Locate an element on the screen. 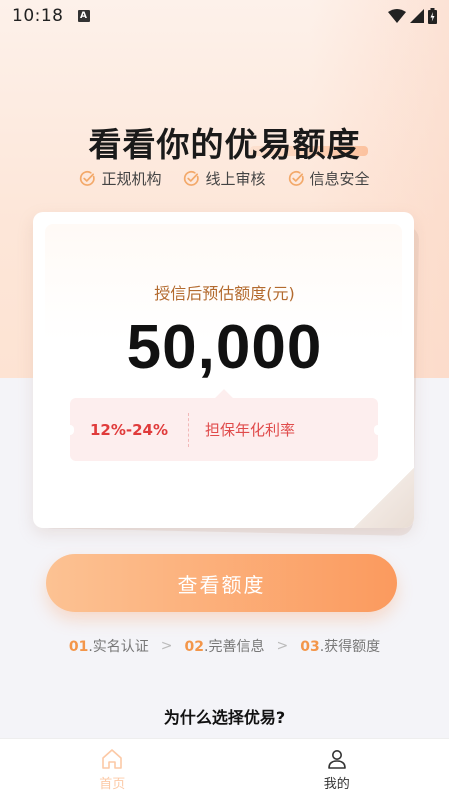  feature-item: 线上审核 is located at coordinates (224, 178).